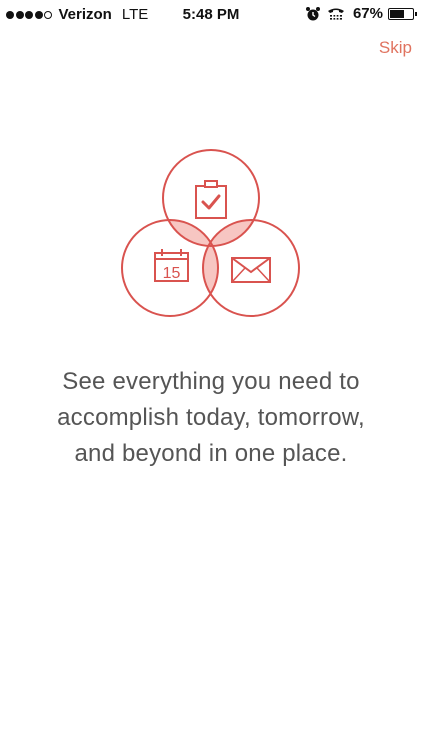 The width and height of the screenshot is (422, 750). Describe the element at coordinates (172, 273) in the screenshot. I see `calendar-day-text: 15` at that location.